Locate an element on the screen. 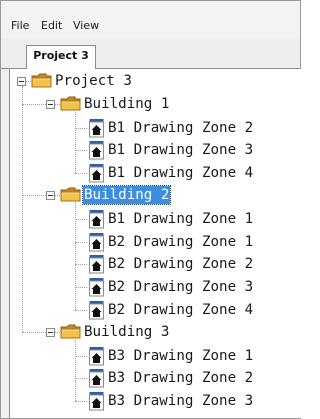 The height and width of the screenshot is (419, 320). drawing-zone-label: B1 Drawing Zone 3 is located at coordinates (180, 150).